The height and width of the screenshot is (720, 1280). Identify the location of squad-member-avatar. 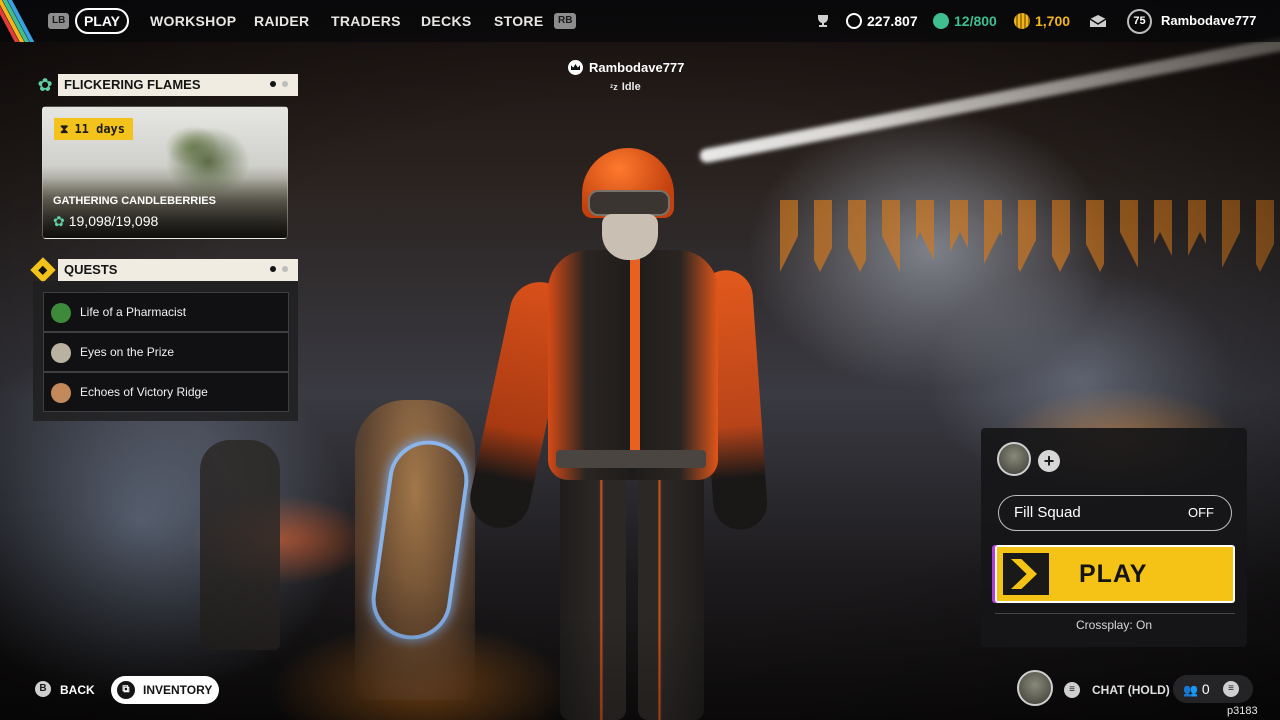
(1014, 459).